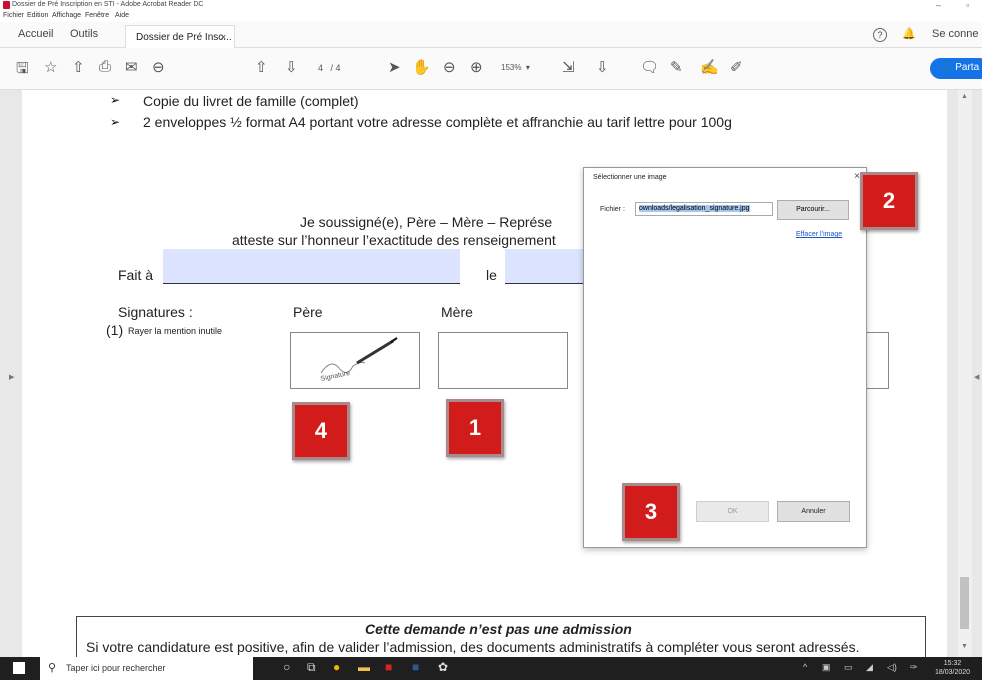 This screenshot has height=680, width=982. I want to click on page-total: / 4, so click(335, 68).